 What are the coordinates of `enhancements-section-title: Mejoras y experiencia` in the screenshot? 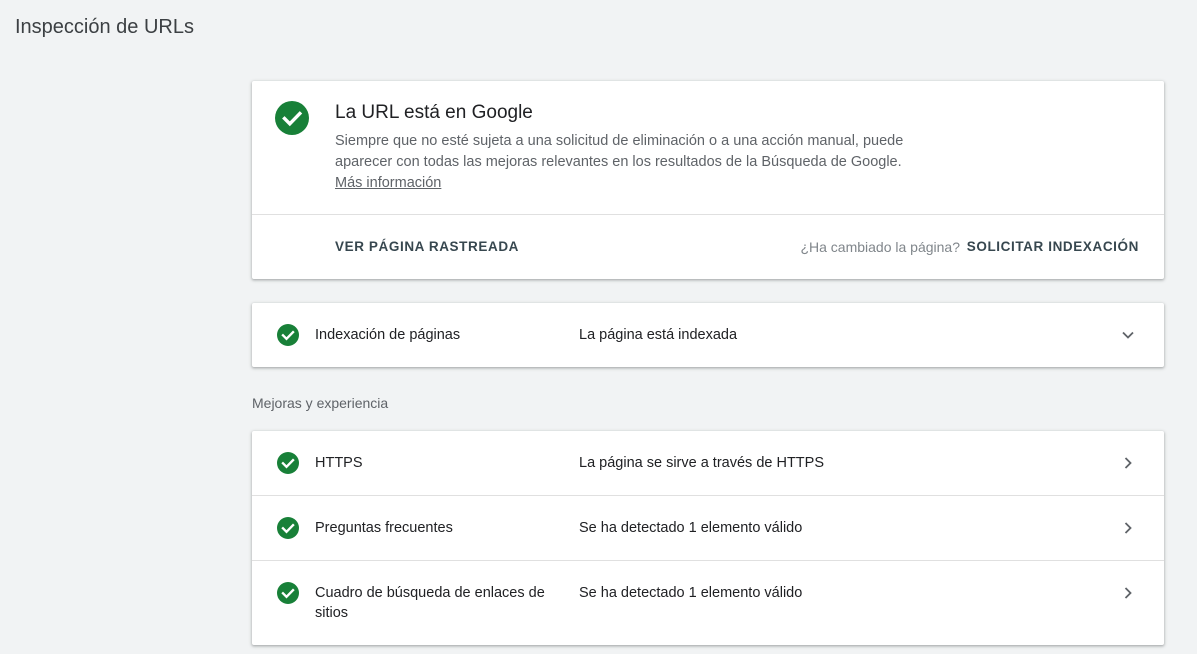 It's located at (320, 403).